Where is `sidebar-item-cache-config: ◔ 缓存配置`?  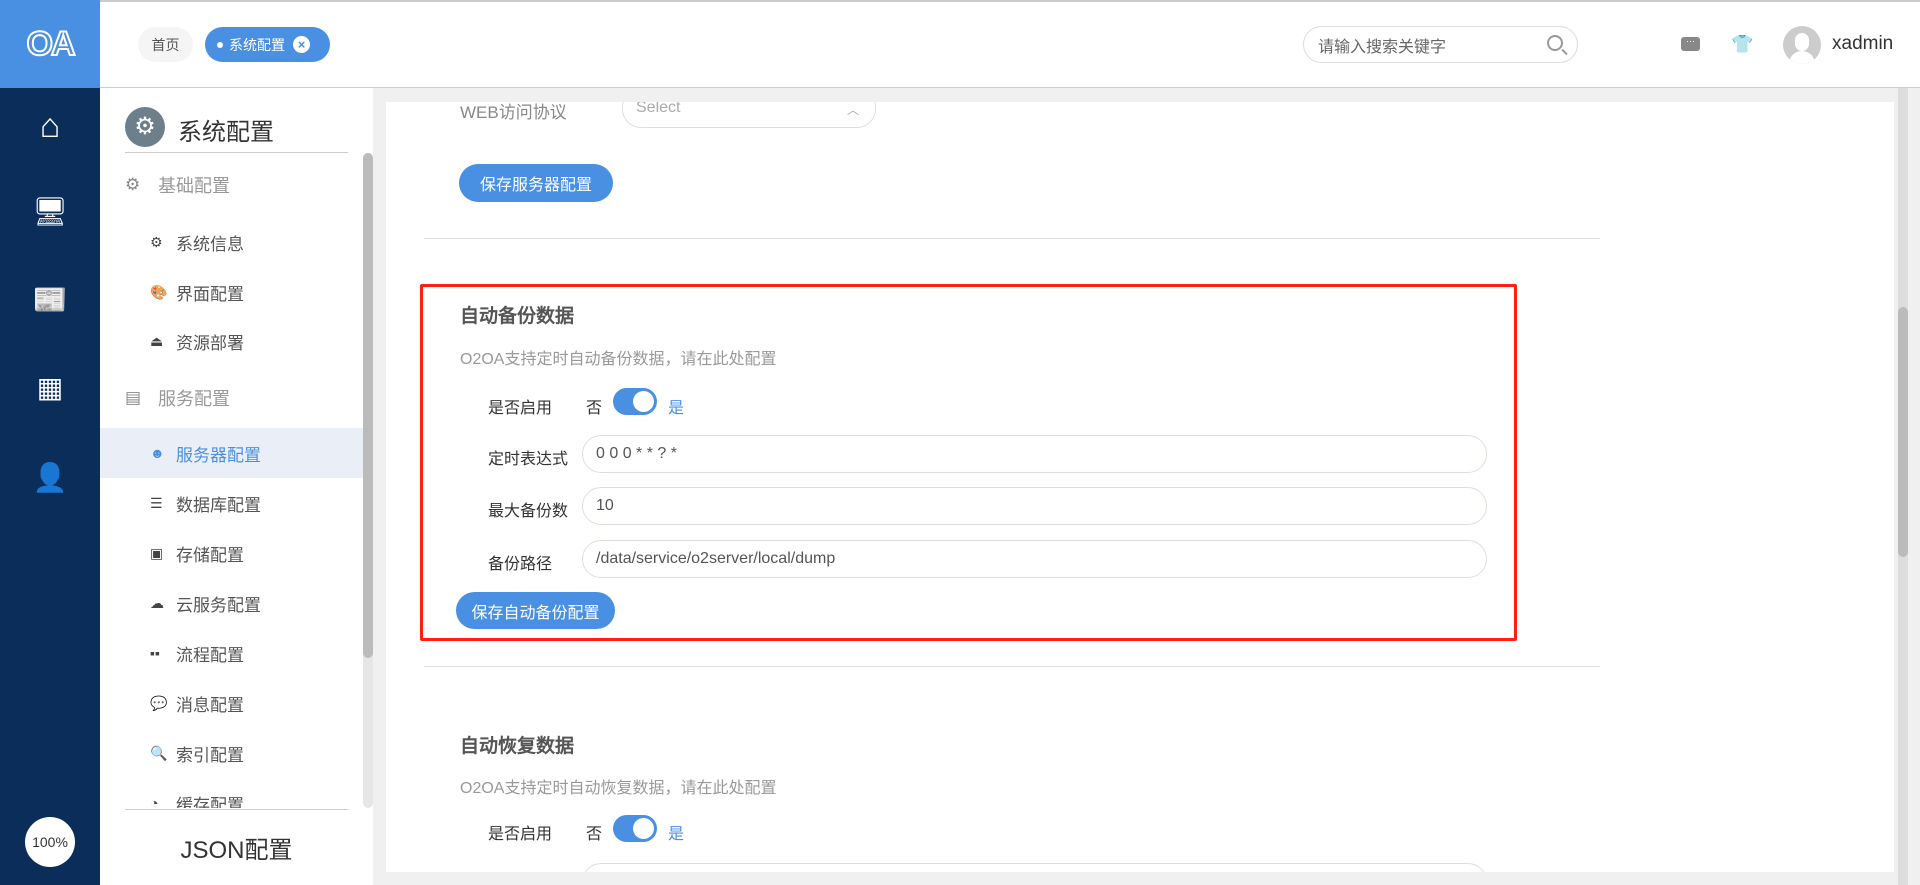
sidebar-item-cache-config: ◔ 缓存配置 is located at coordinates (231, 793).